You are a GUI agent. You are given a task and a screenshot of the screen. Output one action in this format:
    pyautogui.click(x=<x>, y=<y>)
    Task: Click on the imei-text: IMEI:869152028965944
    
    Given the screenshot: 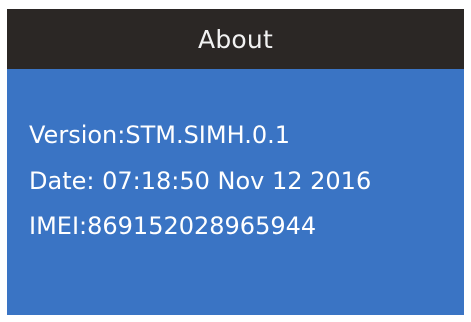 What is the action you would take?
    pyautogui.click(x=173, y=226)
    